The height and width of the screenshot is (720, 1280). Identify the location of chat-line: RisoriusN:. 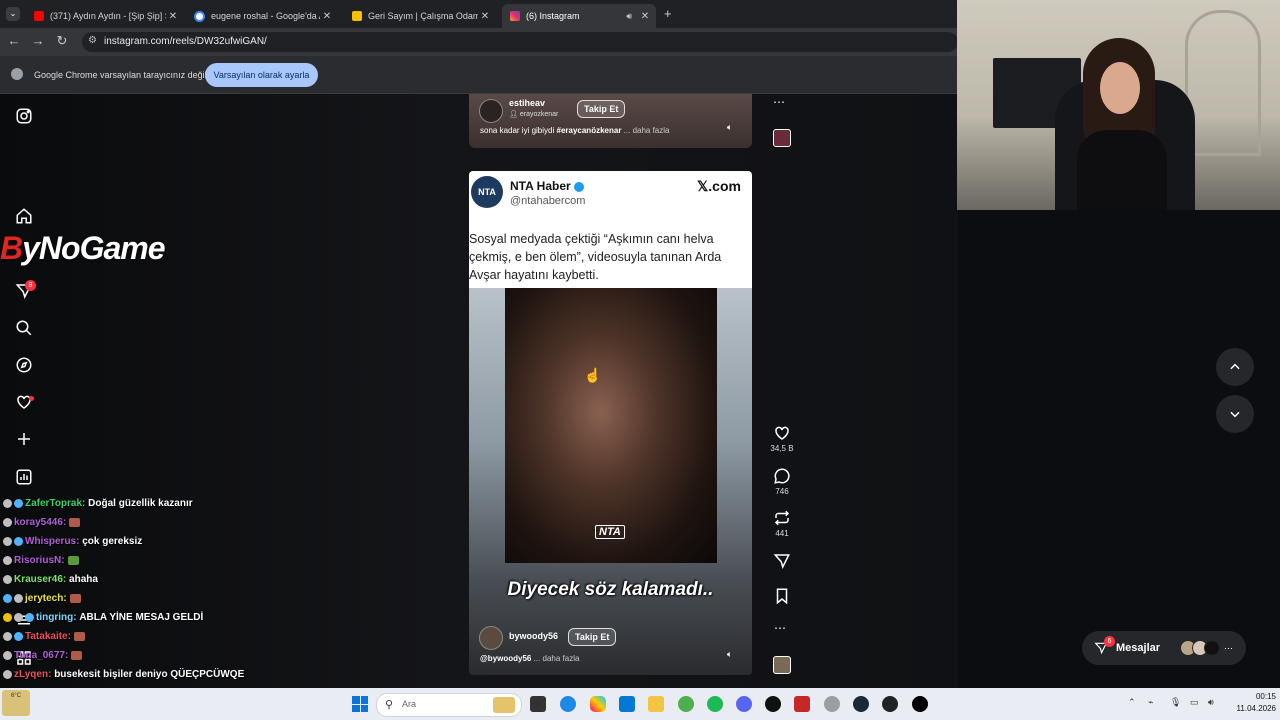
(133, 560).